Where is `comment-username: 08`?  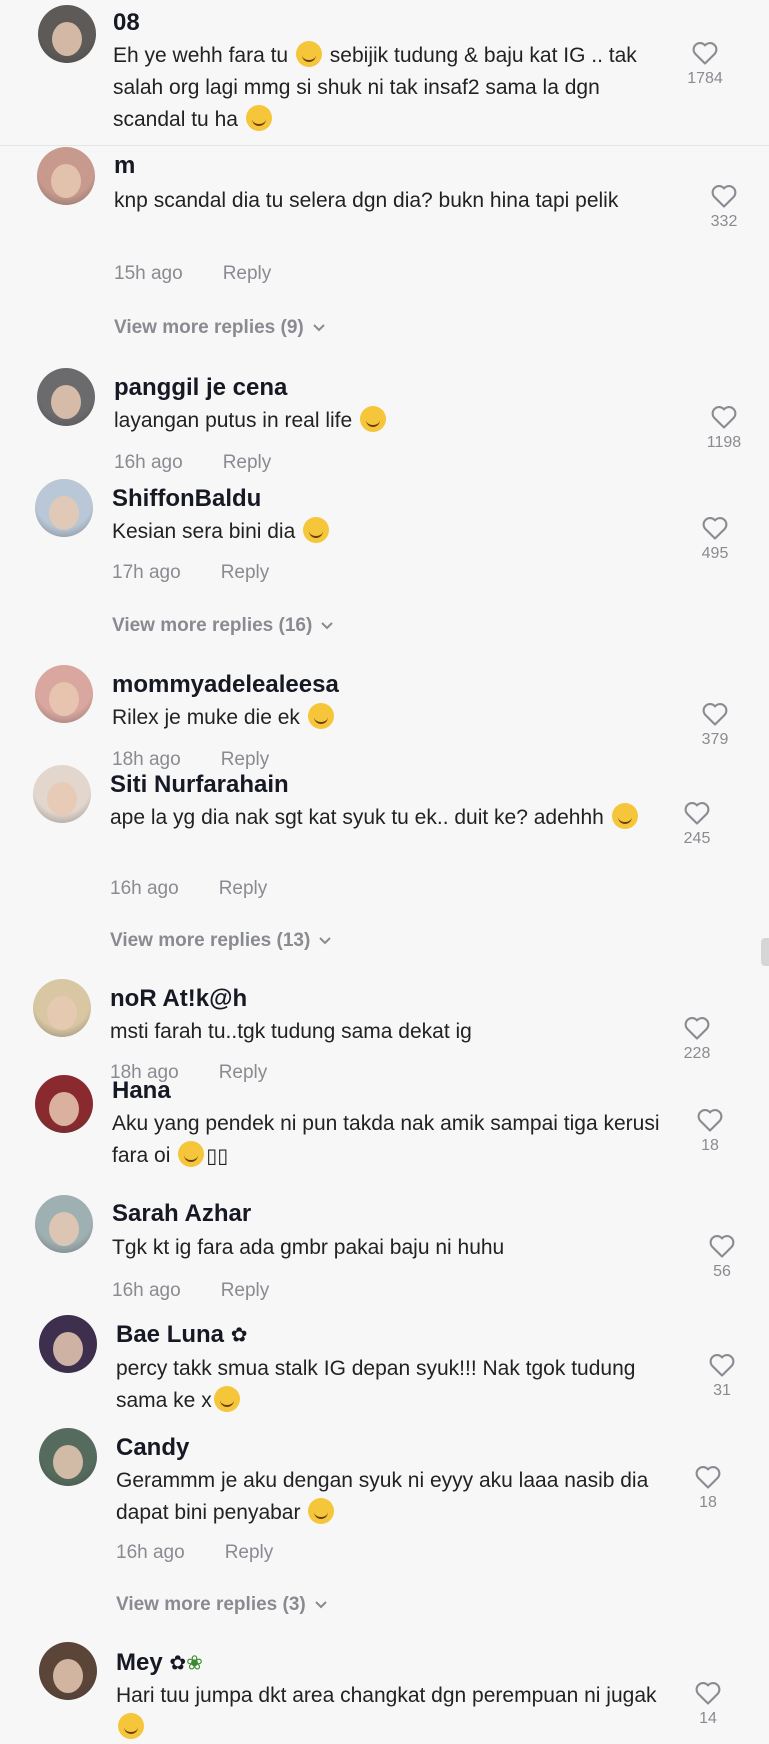 comment-username: 08 is located at coordinates (126, 23).